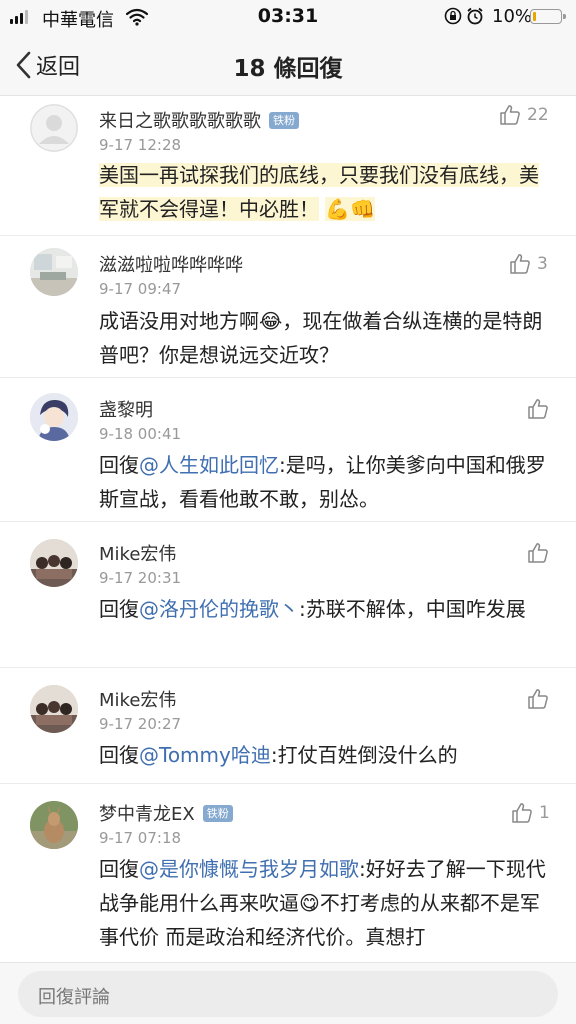 The width and height of the screenshot is (576, 1024). What do you see at coordinates (288, 726) in the screenshot?
I see `reply-item: Mike宏伟 9-17 20:27 回復@Tommy哈迪:打仗百姓倒没什么的` at bounding box center [288, 726].